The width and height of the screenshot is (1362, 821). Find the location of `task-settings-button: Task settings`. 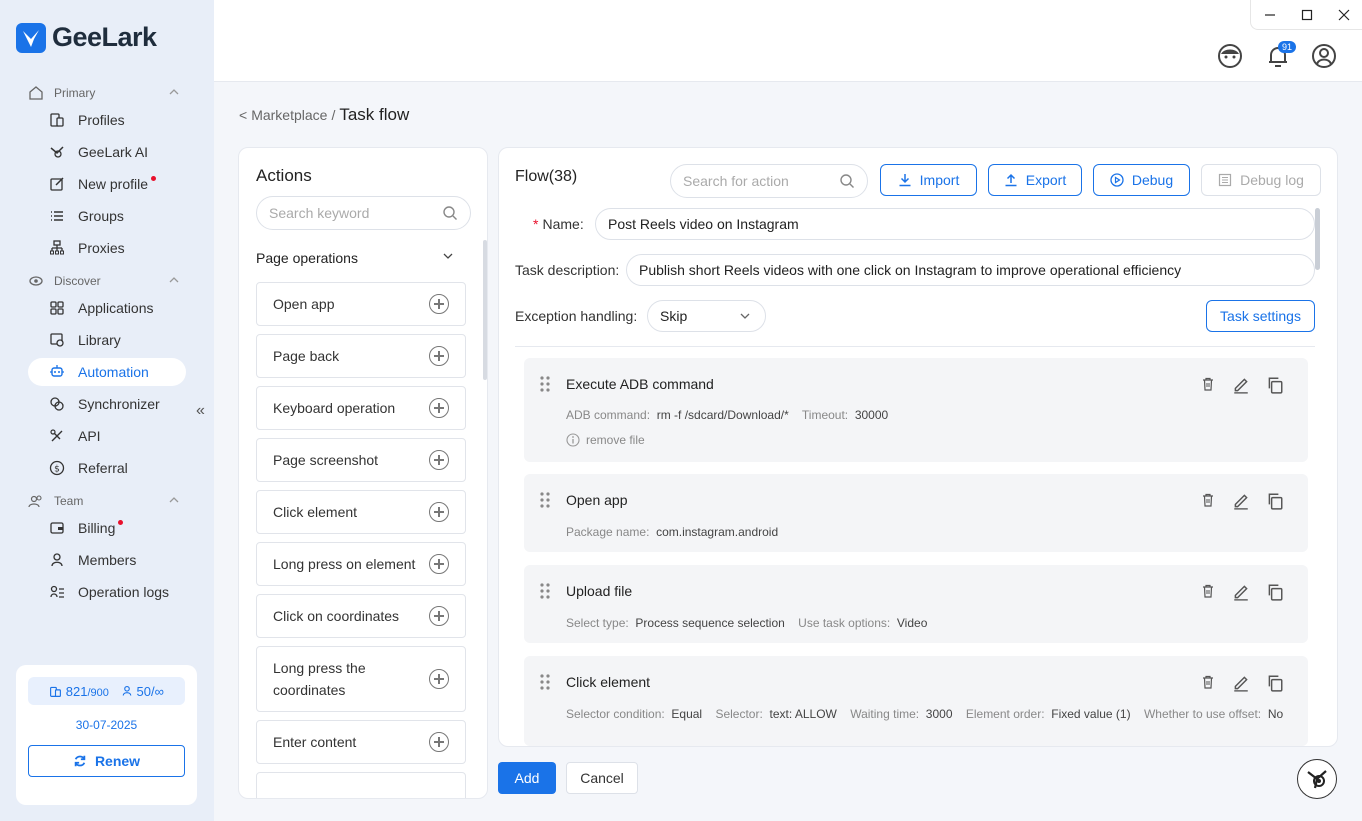

task-settings-button: Task settings is located at coordinates (1260, 316).